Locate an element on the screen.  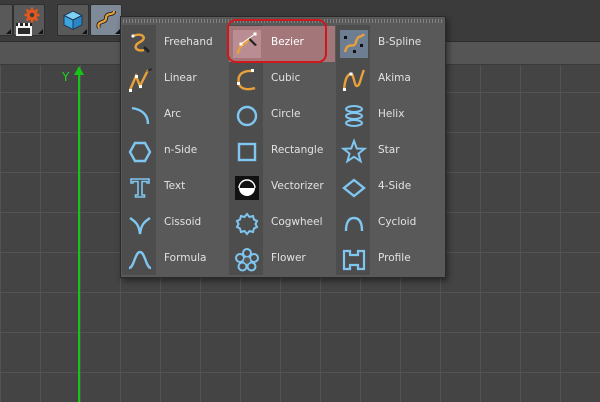
menu-item-label: Cogwheel is located at coordinates (297, 222).